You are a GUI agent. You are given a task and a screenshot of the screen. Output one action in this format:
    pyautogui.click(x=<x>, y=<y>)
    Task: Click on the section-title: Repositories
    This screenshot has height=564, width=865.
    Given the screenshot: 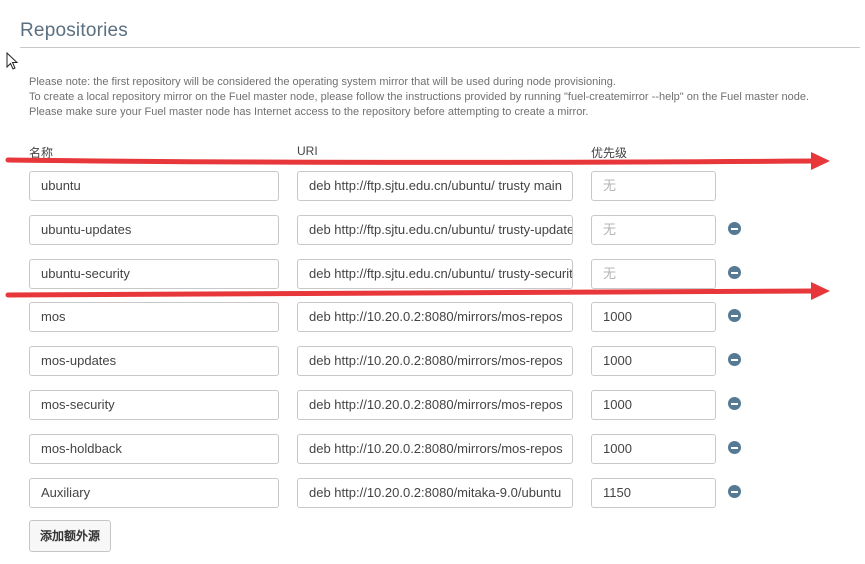 What is the action you would take?
    pyautogui.click(x=74, y=30)
    